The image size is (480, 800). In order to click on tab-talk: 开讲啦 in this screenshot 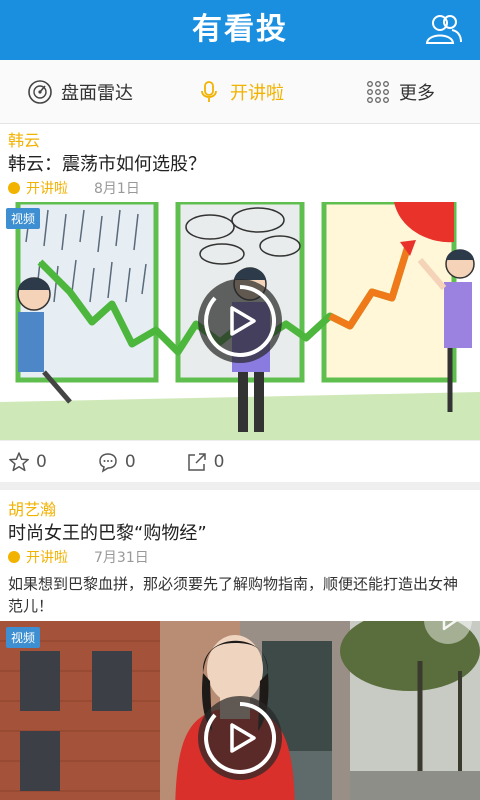, I will do `click(240, 91)`.